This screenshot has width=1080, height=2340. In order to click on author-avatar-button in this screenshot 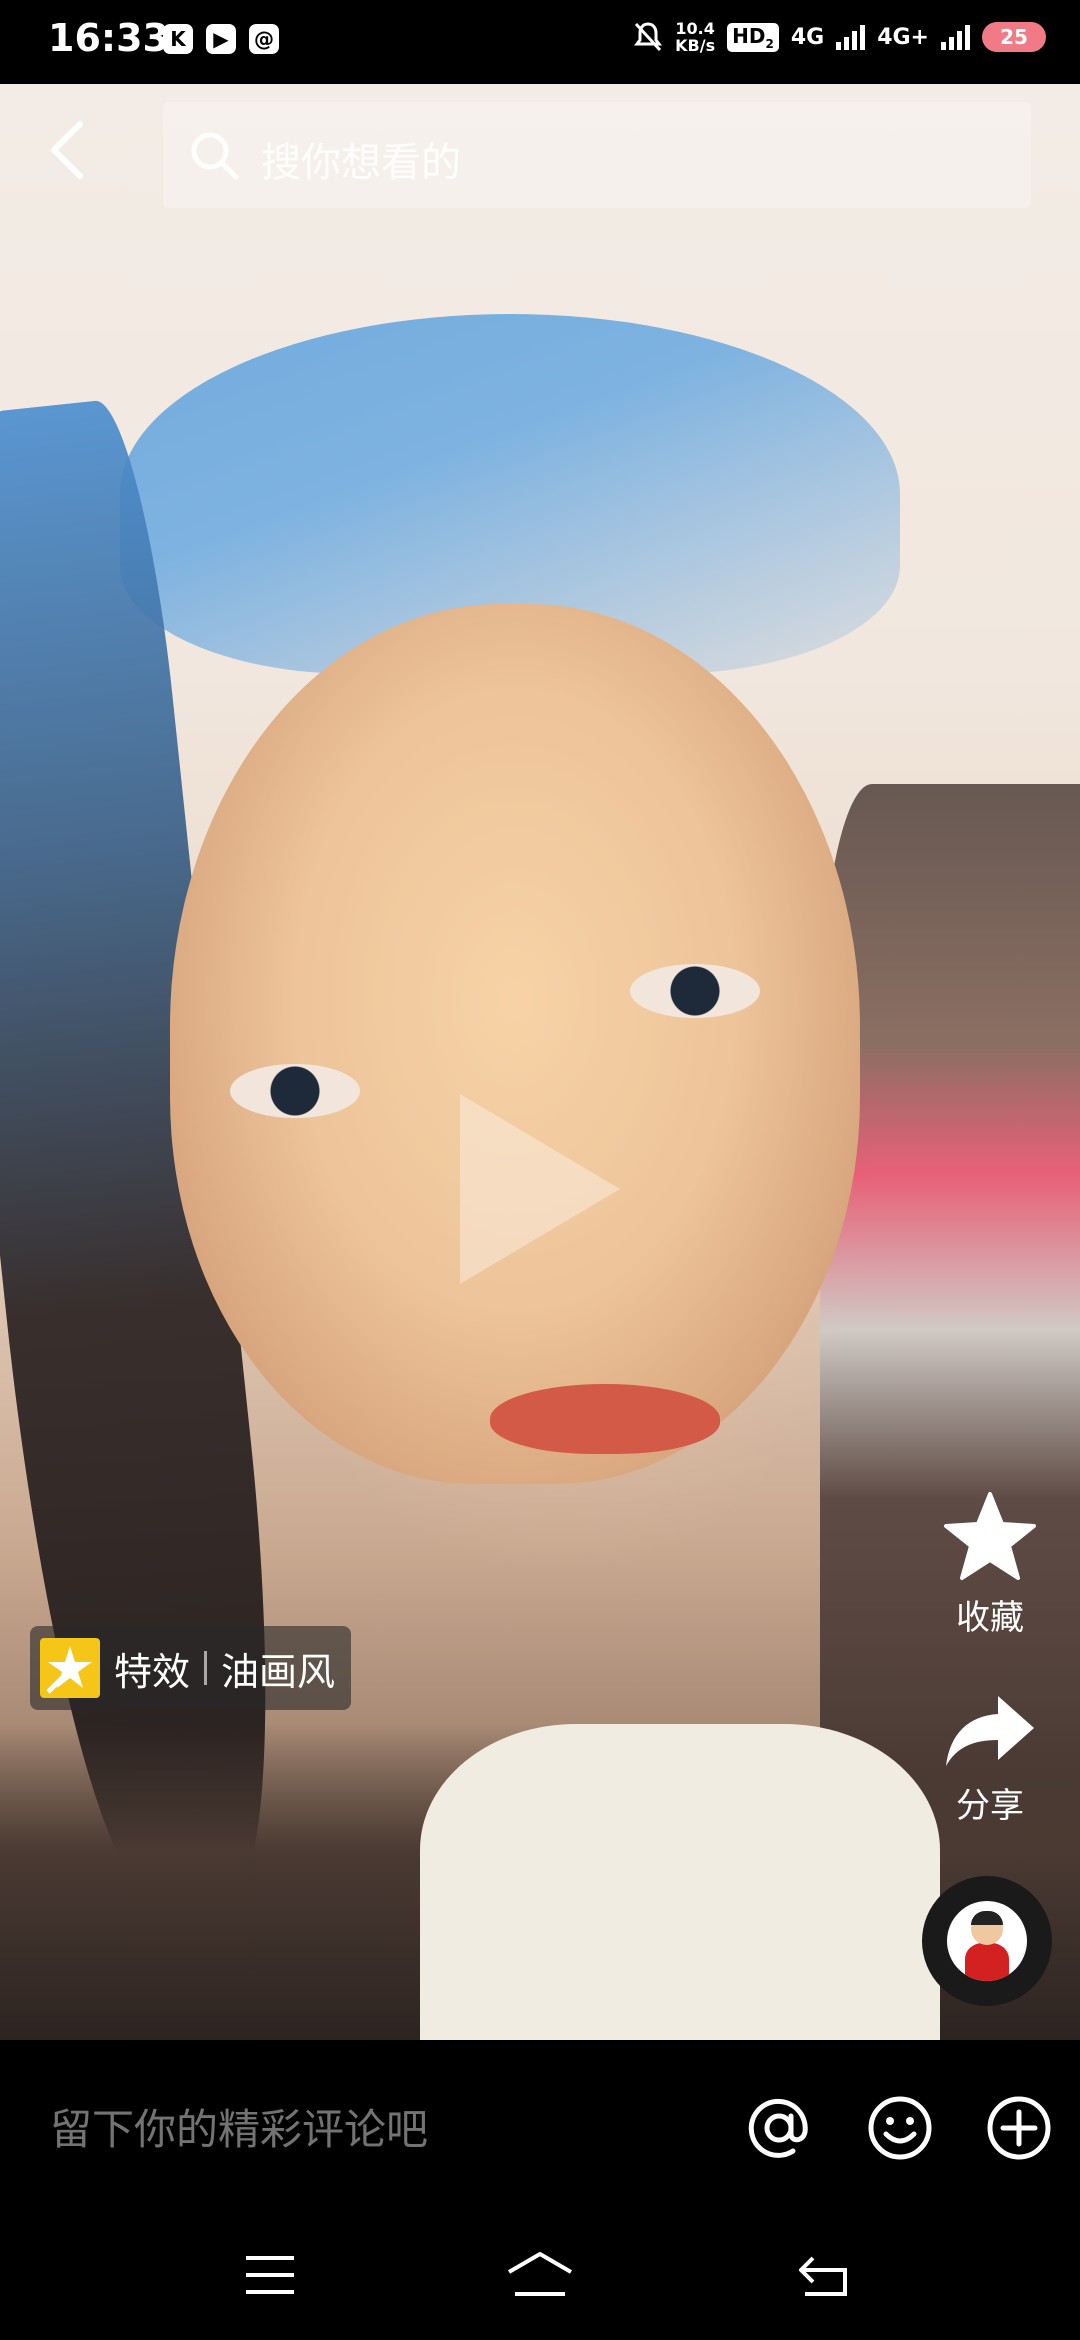, I will do `click(987, 1941)`.